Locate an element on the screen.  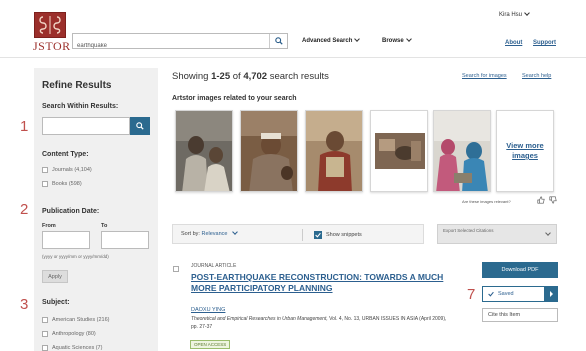
user-menu: Kira Hsu is located at coordinates (514, 14).